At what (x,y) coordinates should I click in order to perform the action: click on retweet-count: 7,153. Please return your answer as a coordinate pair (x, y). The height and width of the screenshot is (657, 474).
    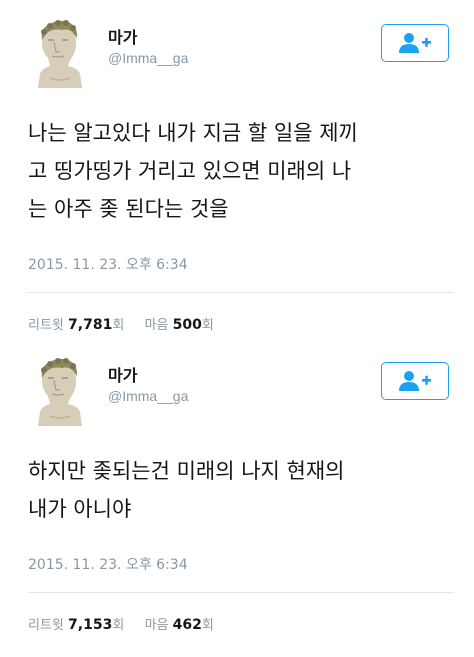
    Looking at the image, I should click on (90, 625).